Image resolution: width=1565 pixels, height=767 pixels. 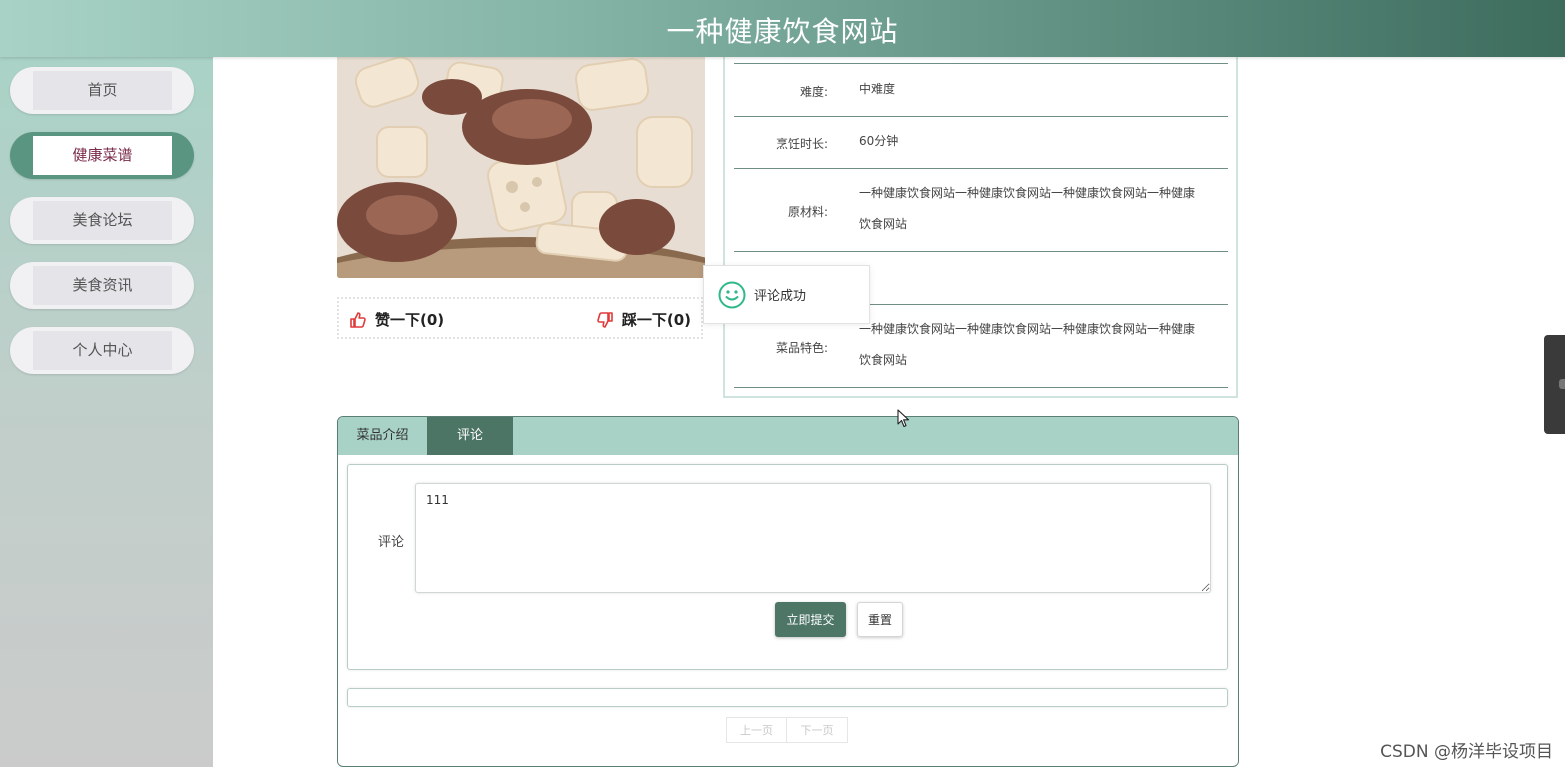 I want to click on sidebar-item-food-news: 美食资讯, so click(x=102, y=285).